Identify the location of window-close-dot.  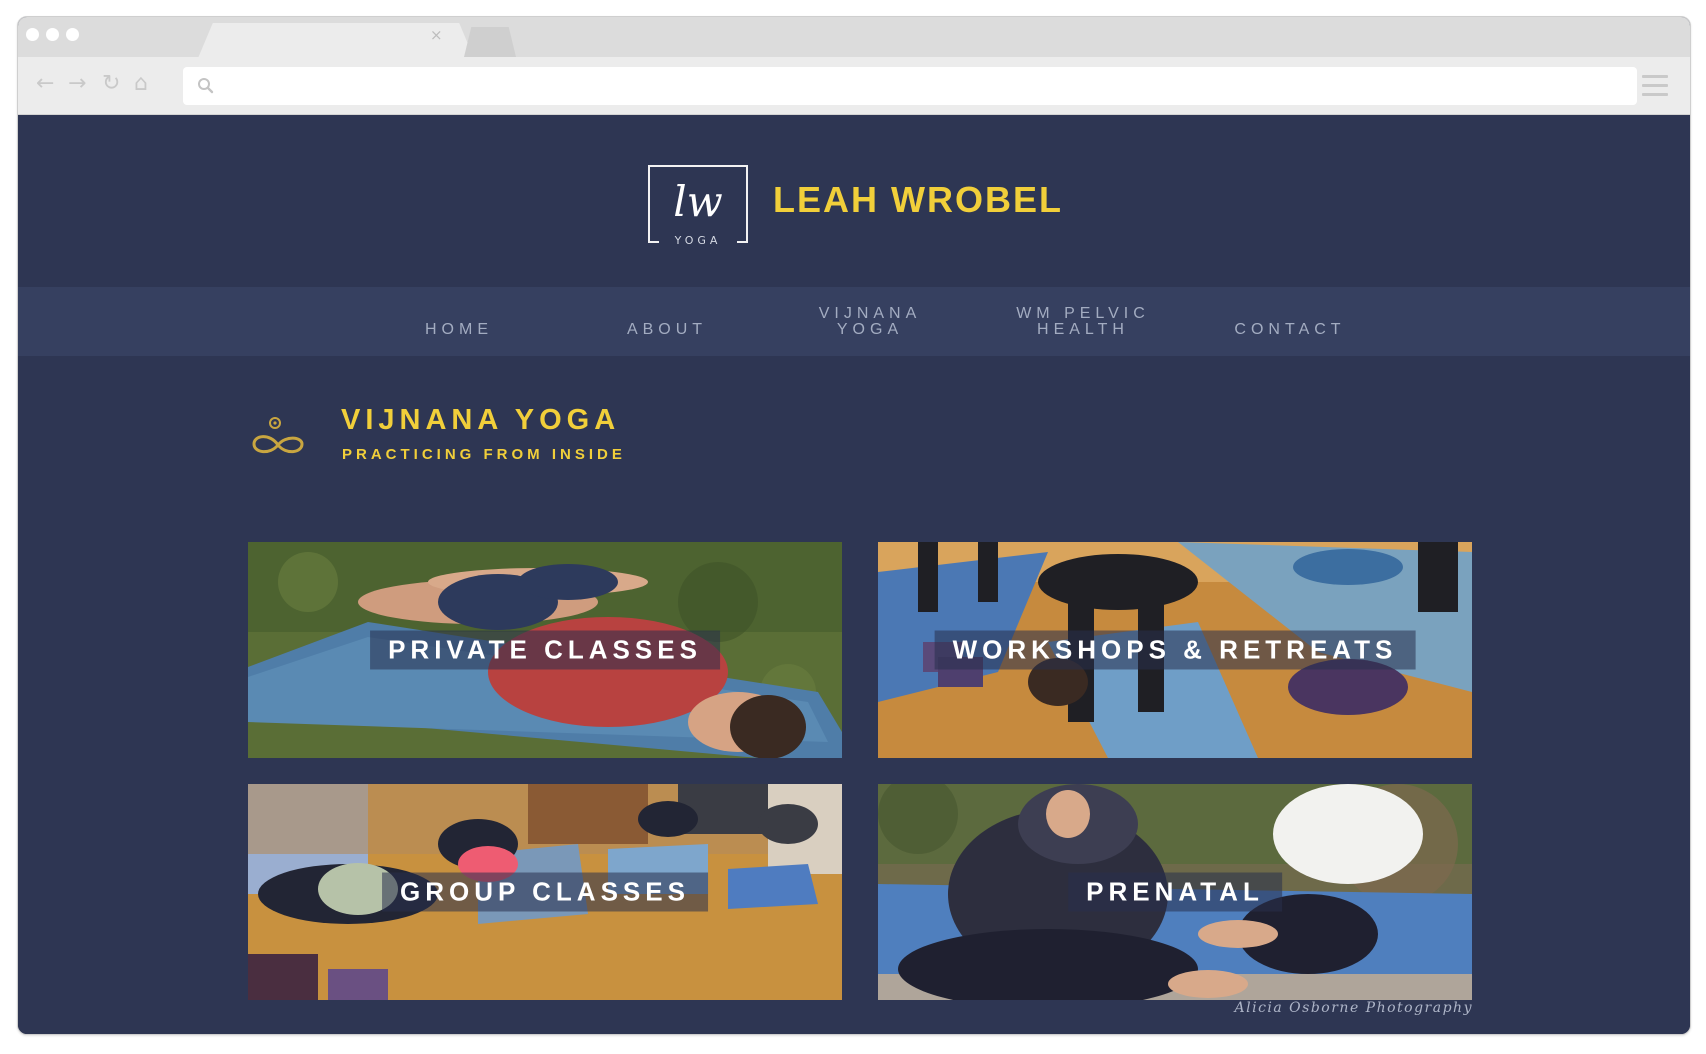
(32, 34).